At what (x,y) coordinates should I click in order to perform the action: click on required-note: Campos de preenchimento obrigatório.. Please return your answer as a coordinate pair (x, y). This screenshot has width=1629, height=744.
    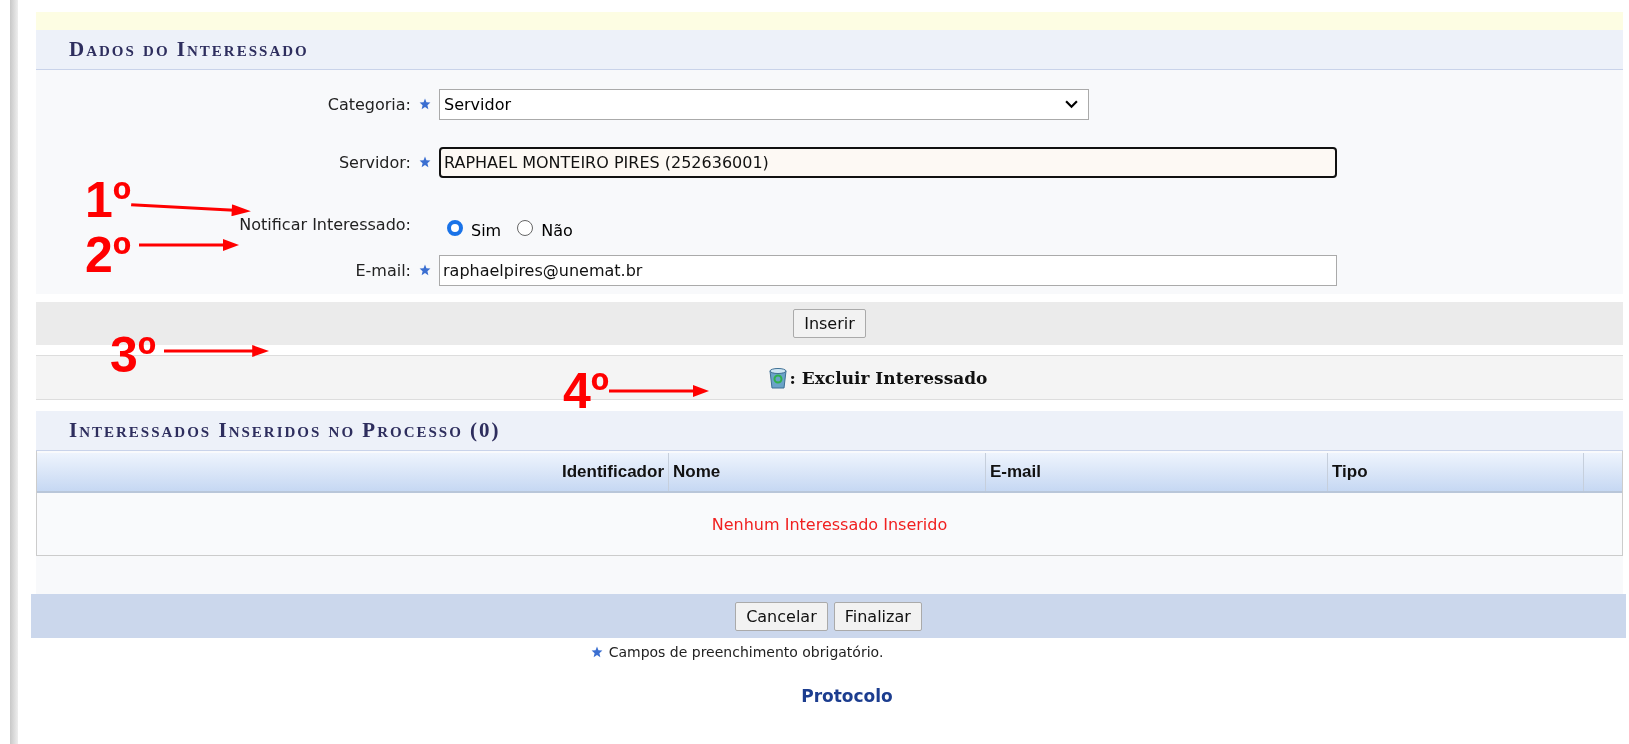
    Looking at the image, I should click on (746, 652).